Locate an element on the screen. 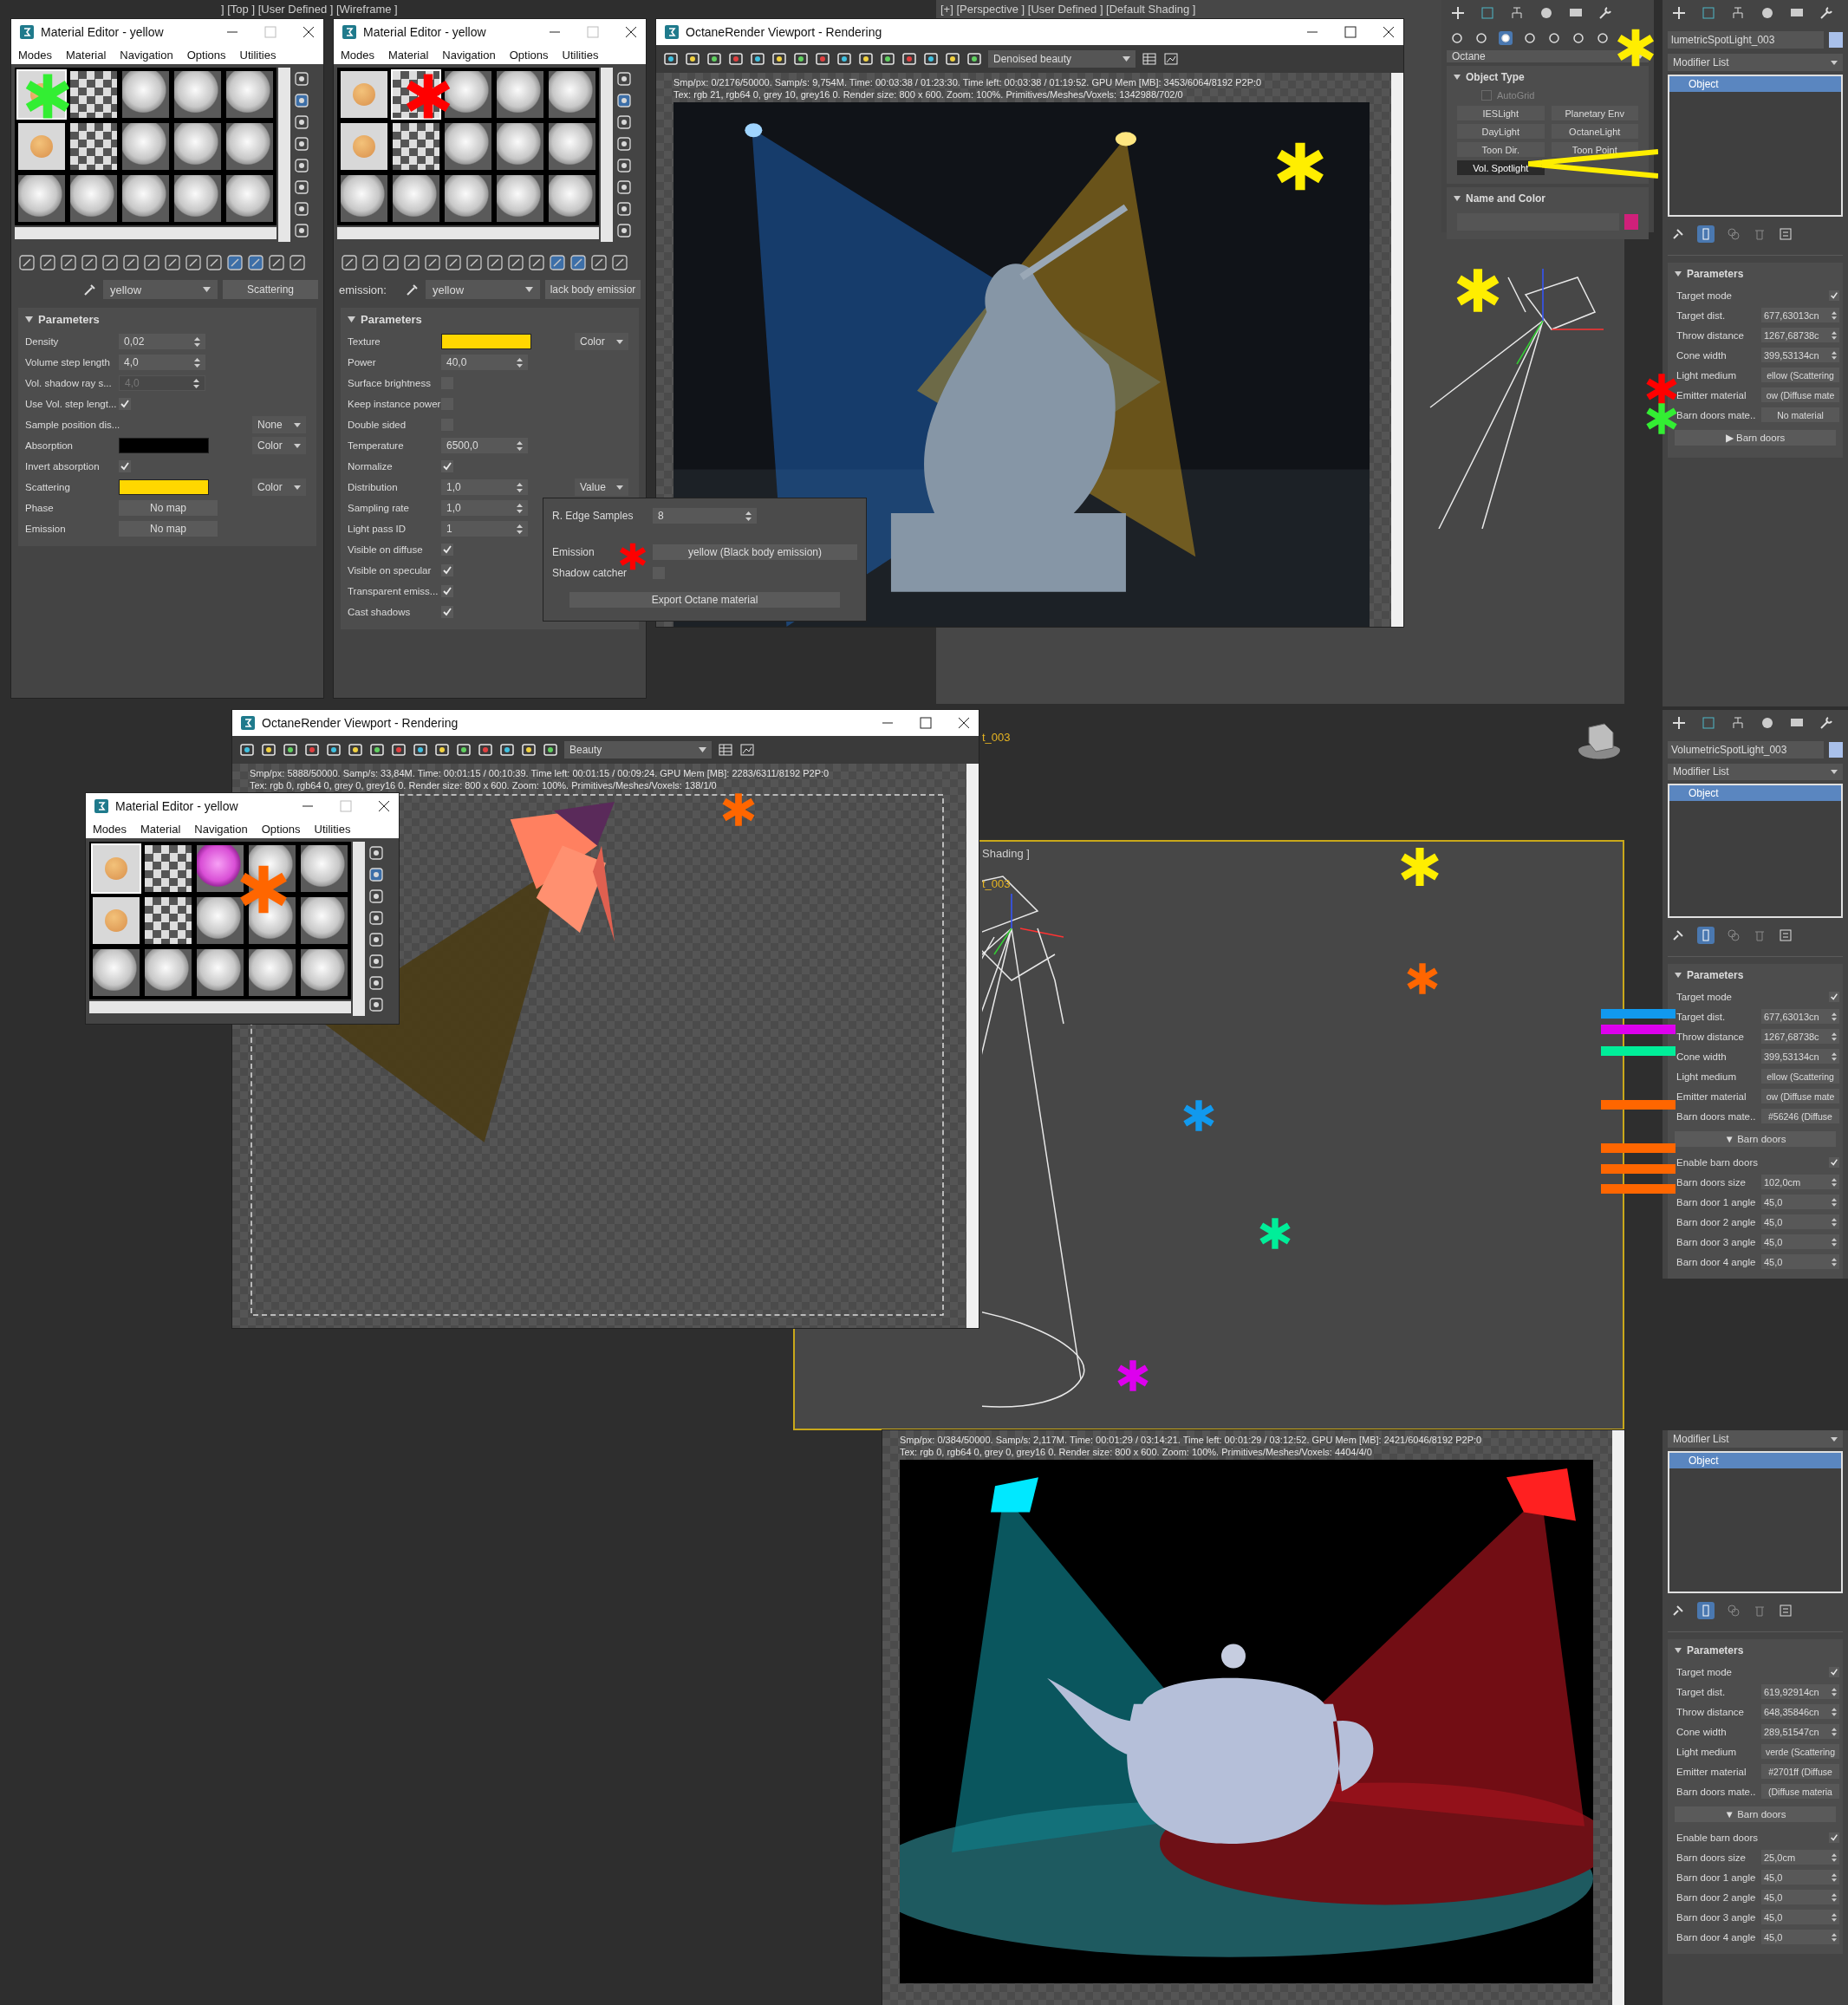 The image size is (1848, 2005). viewport-label: [+] [Perspective ] [User Defined ] [Default Shading ] is located at coordinates (1068, 9).